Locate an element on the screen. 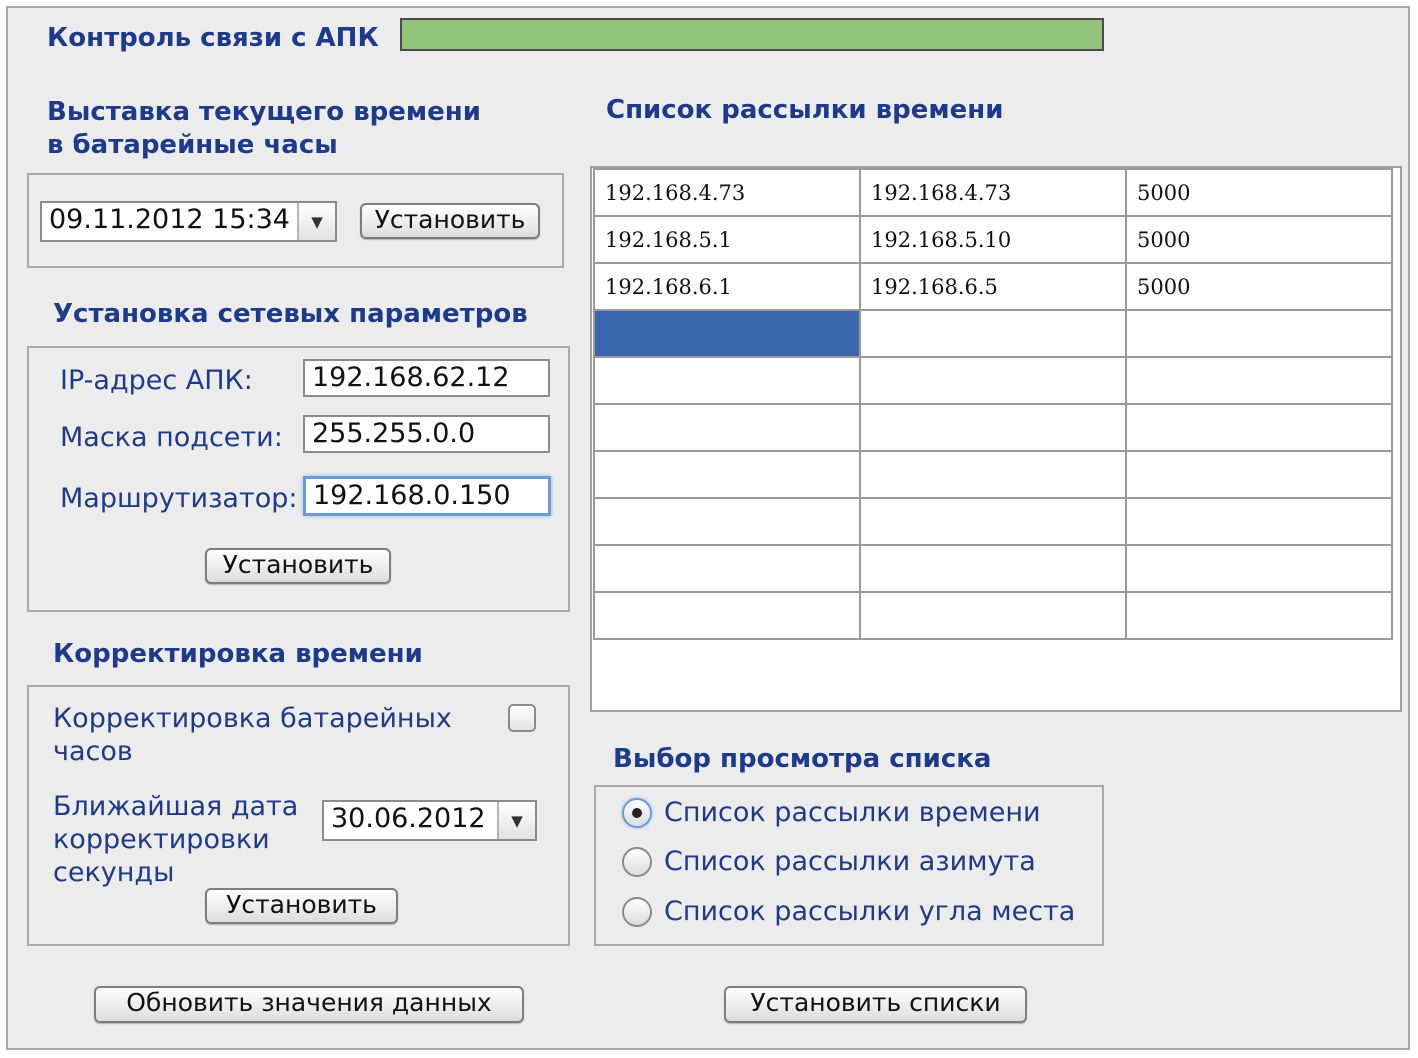  radio-elevation-list is located at coordinates (637, 912).